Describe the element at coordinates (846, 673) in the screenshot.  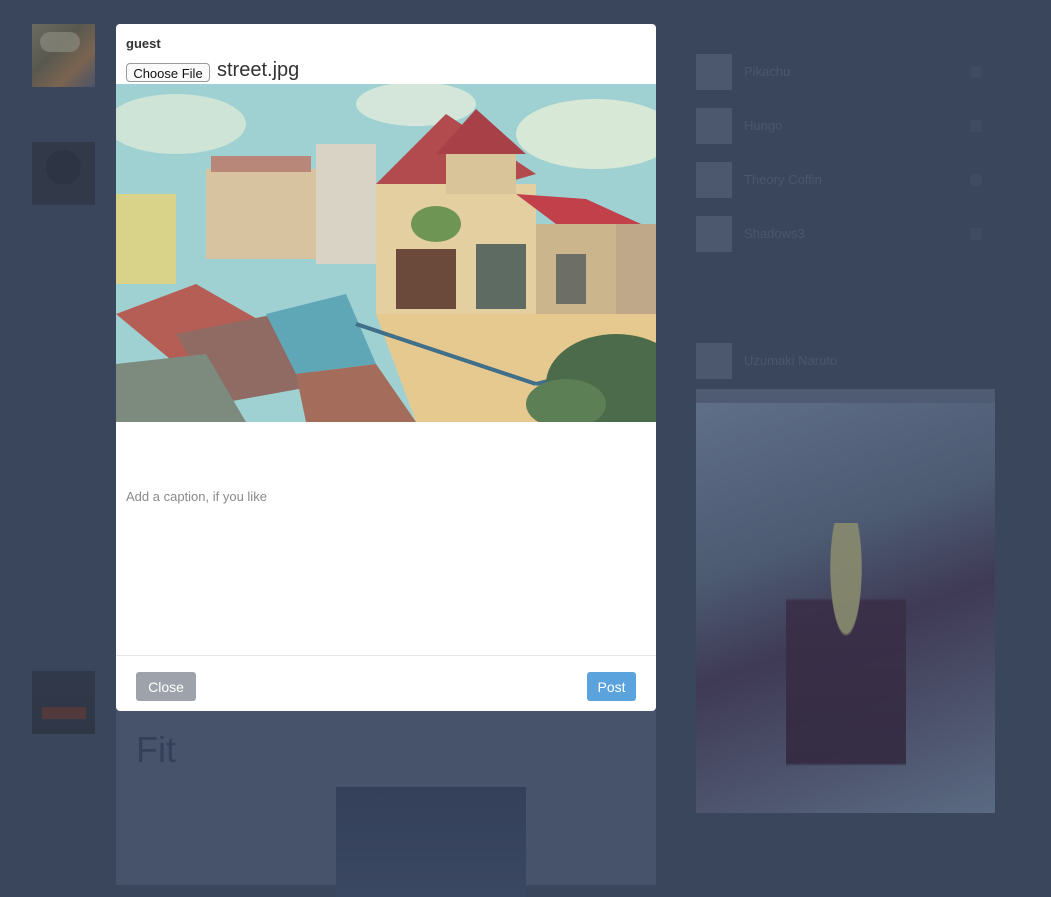
I see `featured-figure` at that location.